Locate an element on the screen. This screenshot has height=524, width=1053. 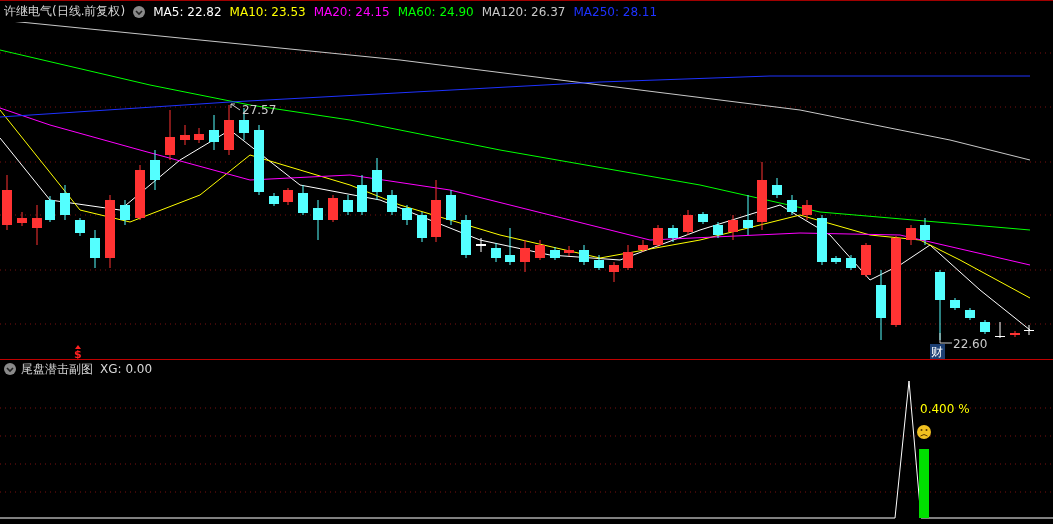
moving-average-label: MA120: 26.37 is located at coordinates (523, 11).